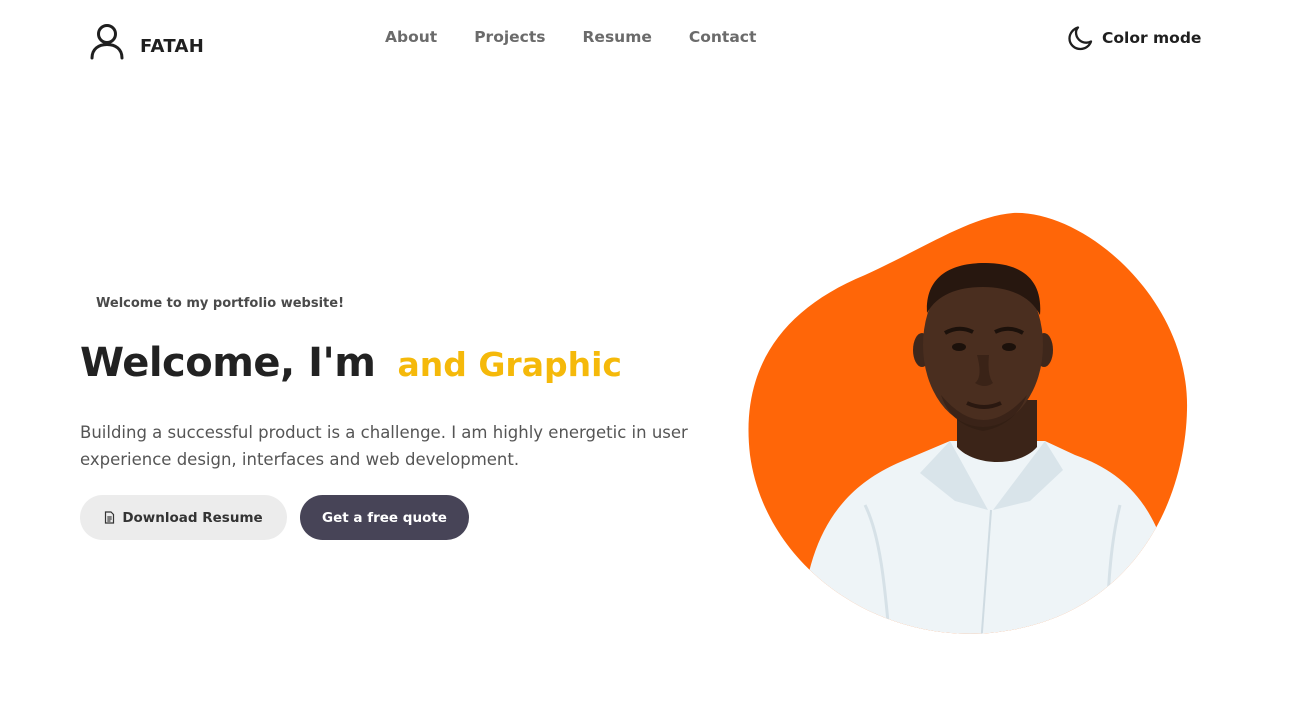 The height and width of the screenshot is (724, 1306). I want to click on hero-headline: Welcome, I'm and Graphic, so click(351, 363).